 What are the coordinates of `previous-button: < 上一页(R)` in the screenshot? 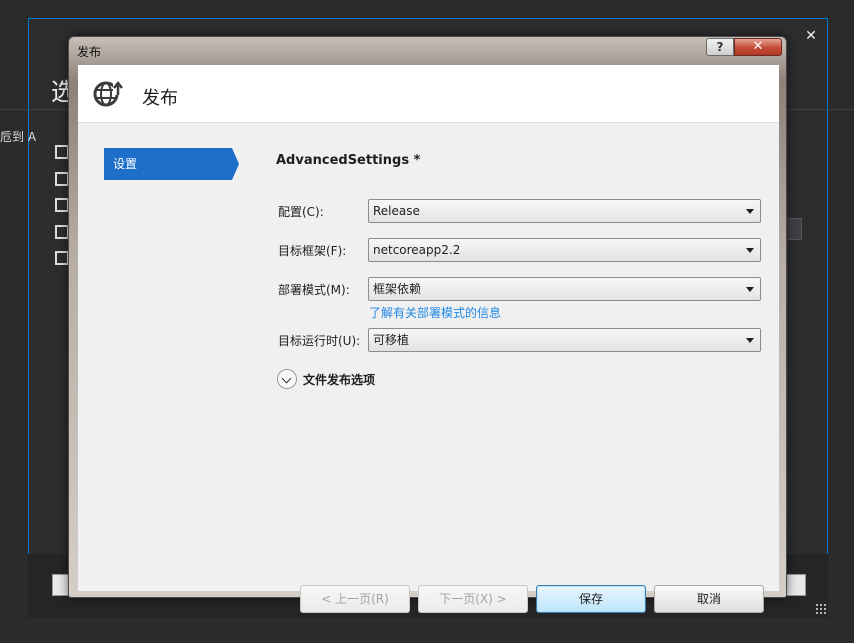 It's located at (355, 599).